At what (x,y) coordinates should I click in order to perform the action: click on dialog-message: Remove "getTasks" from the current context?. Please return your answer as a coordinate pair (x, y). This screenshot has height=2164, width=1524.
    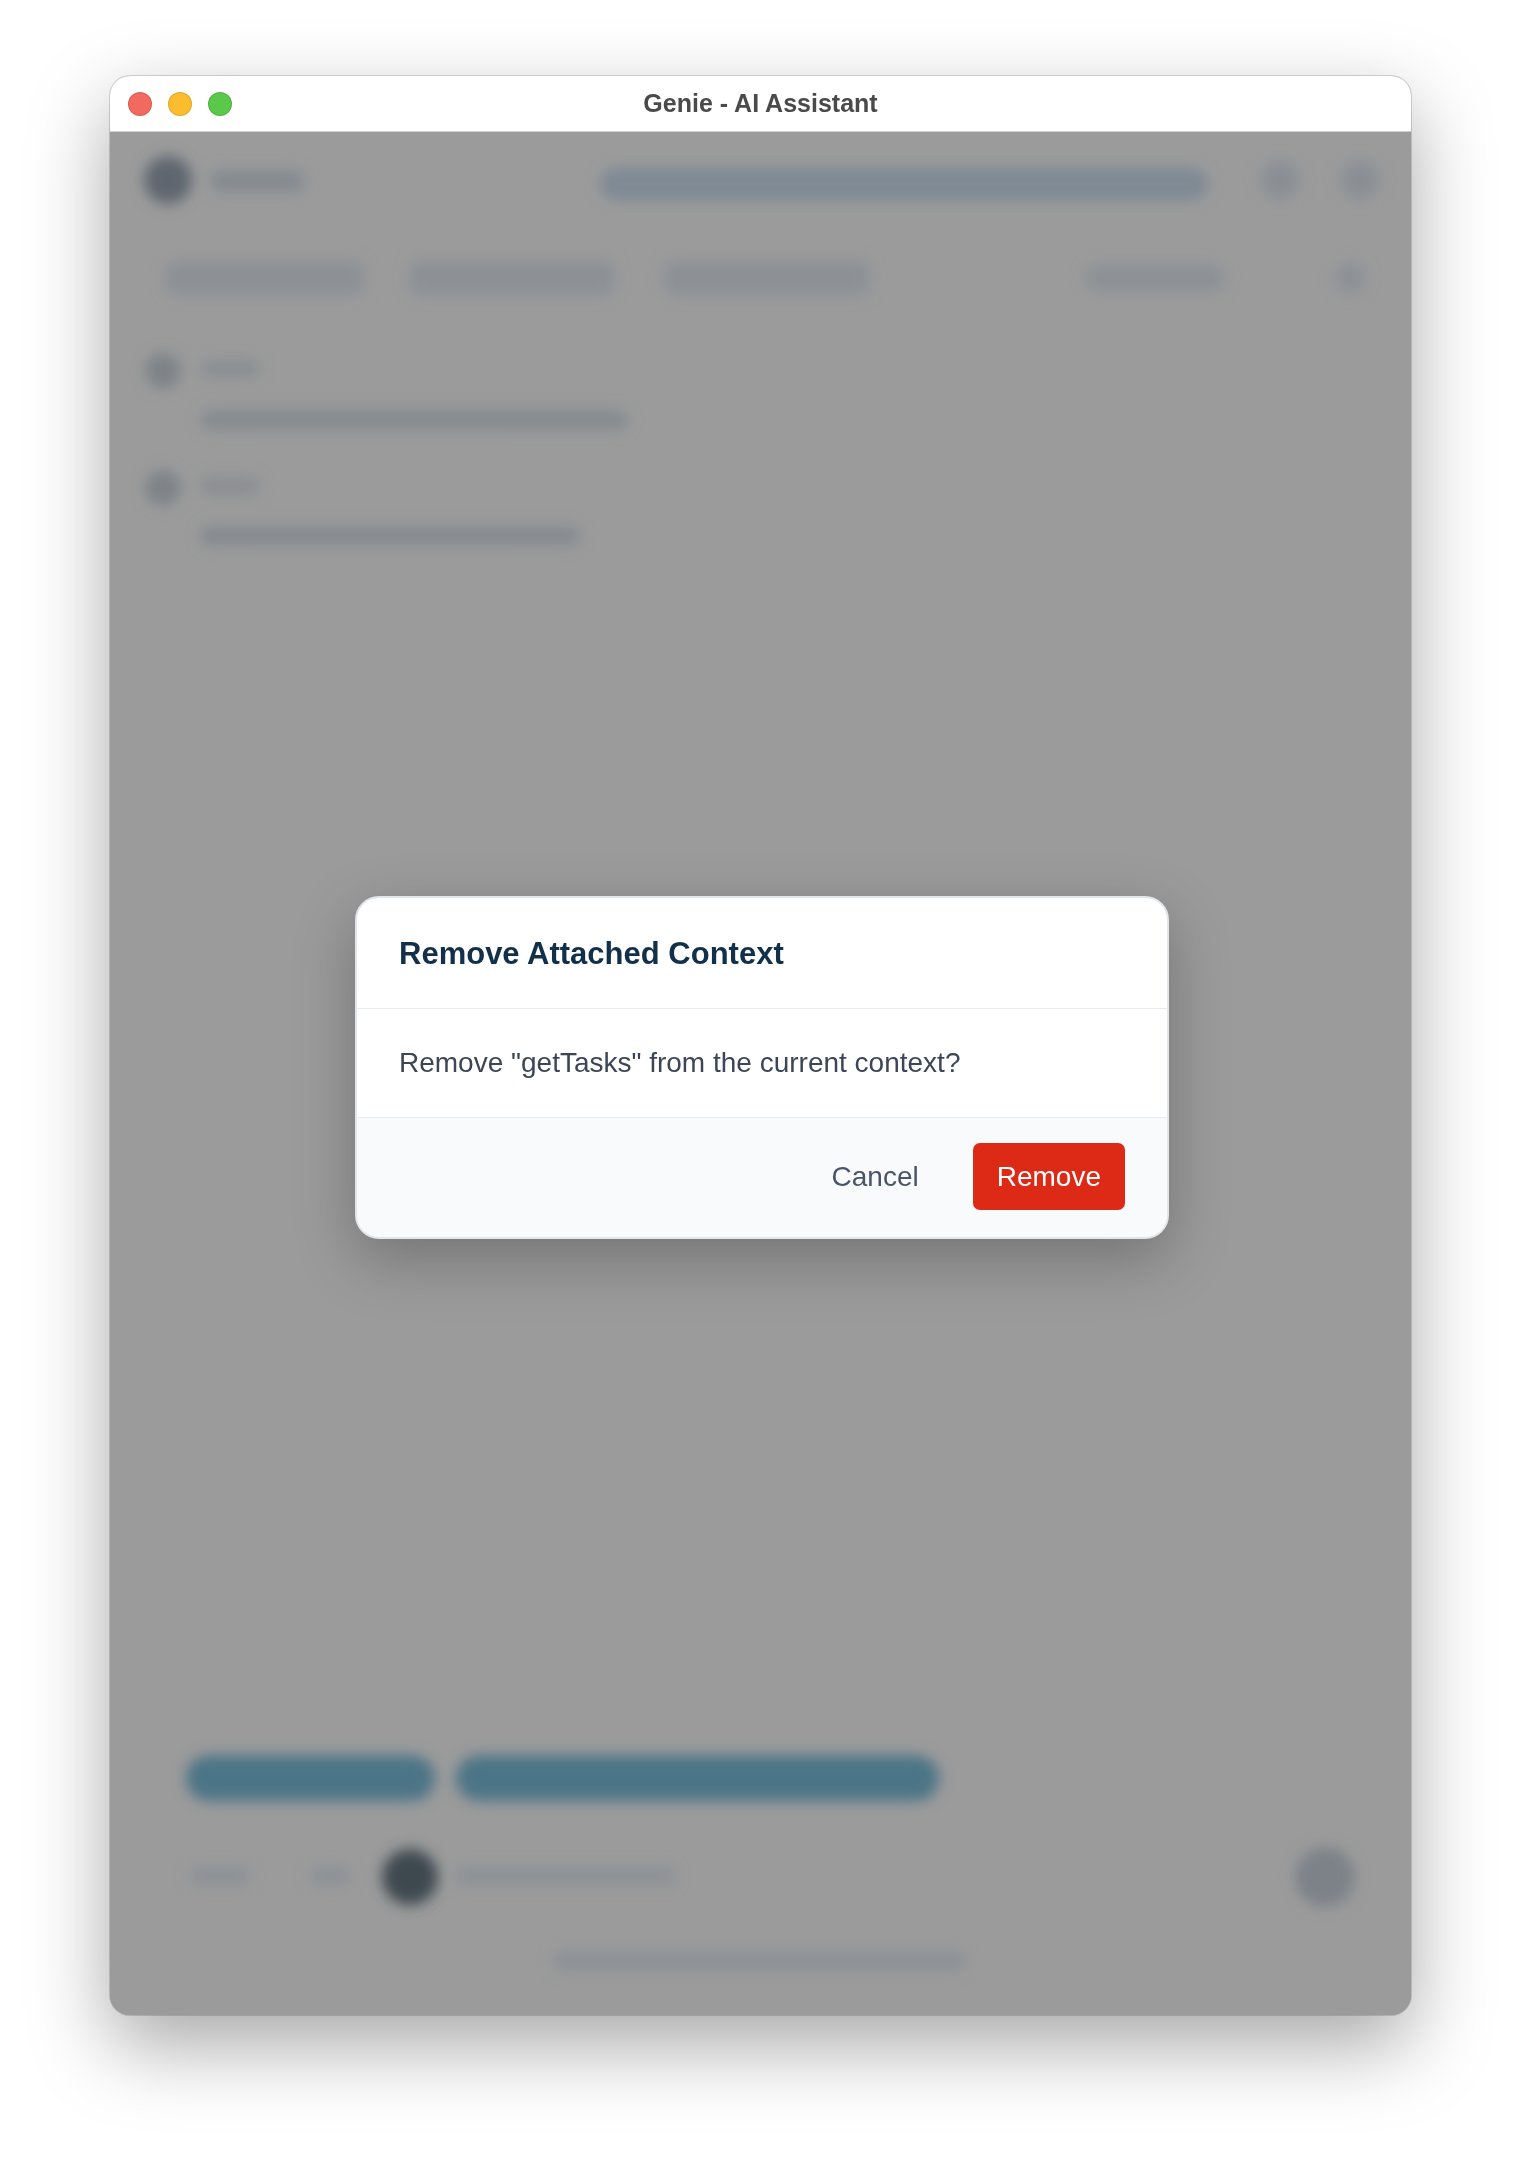
    Looking at the image, I should click on (680, 1063).